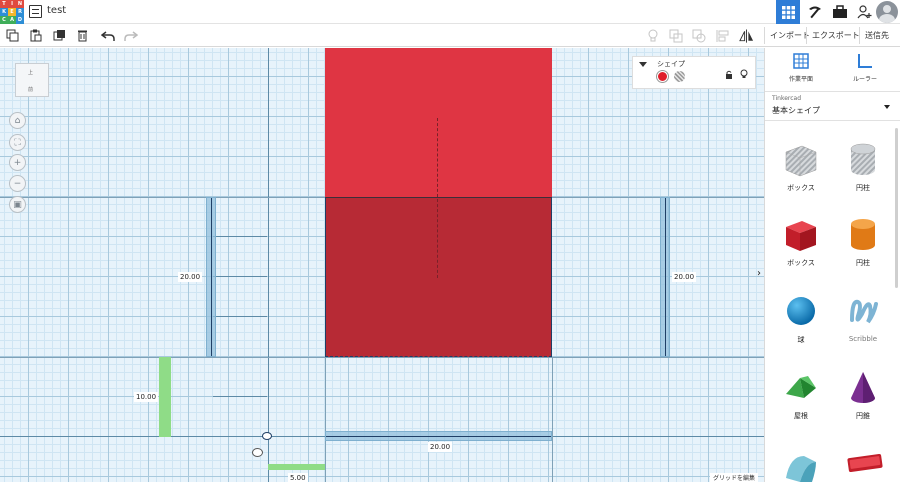 The width and height of the screenshot is (900, 487). What do you see at coordinates (694, 72) in the screenshot?
I see `shape-inspector: シェイプ` at bounding box center [694, 72].